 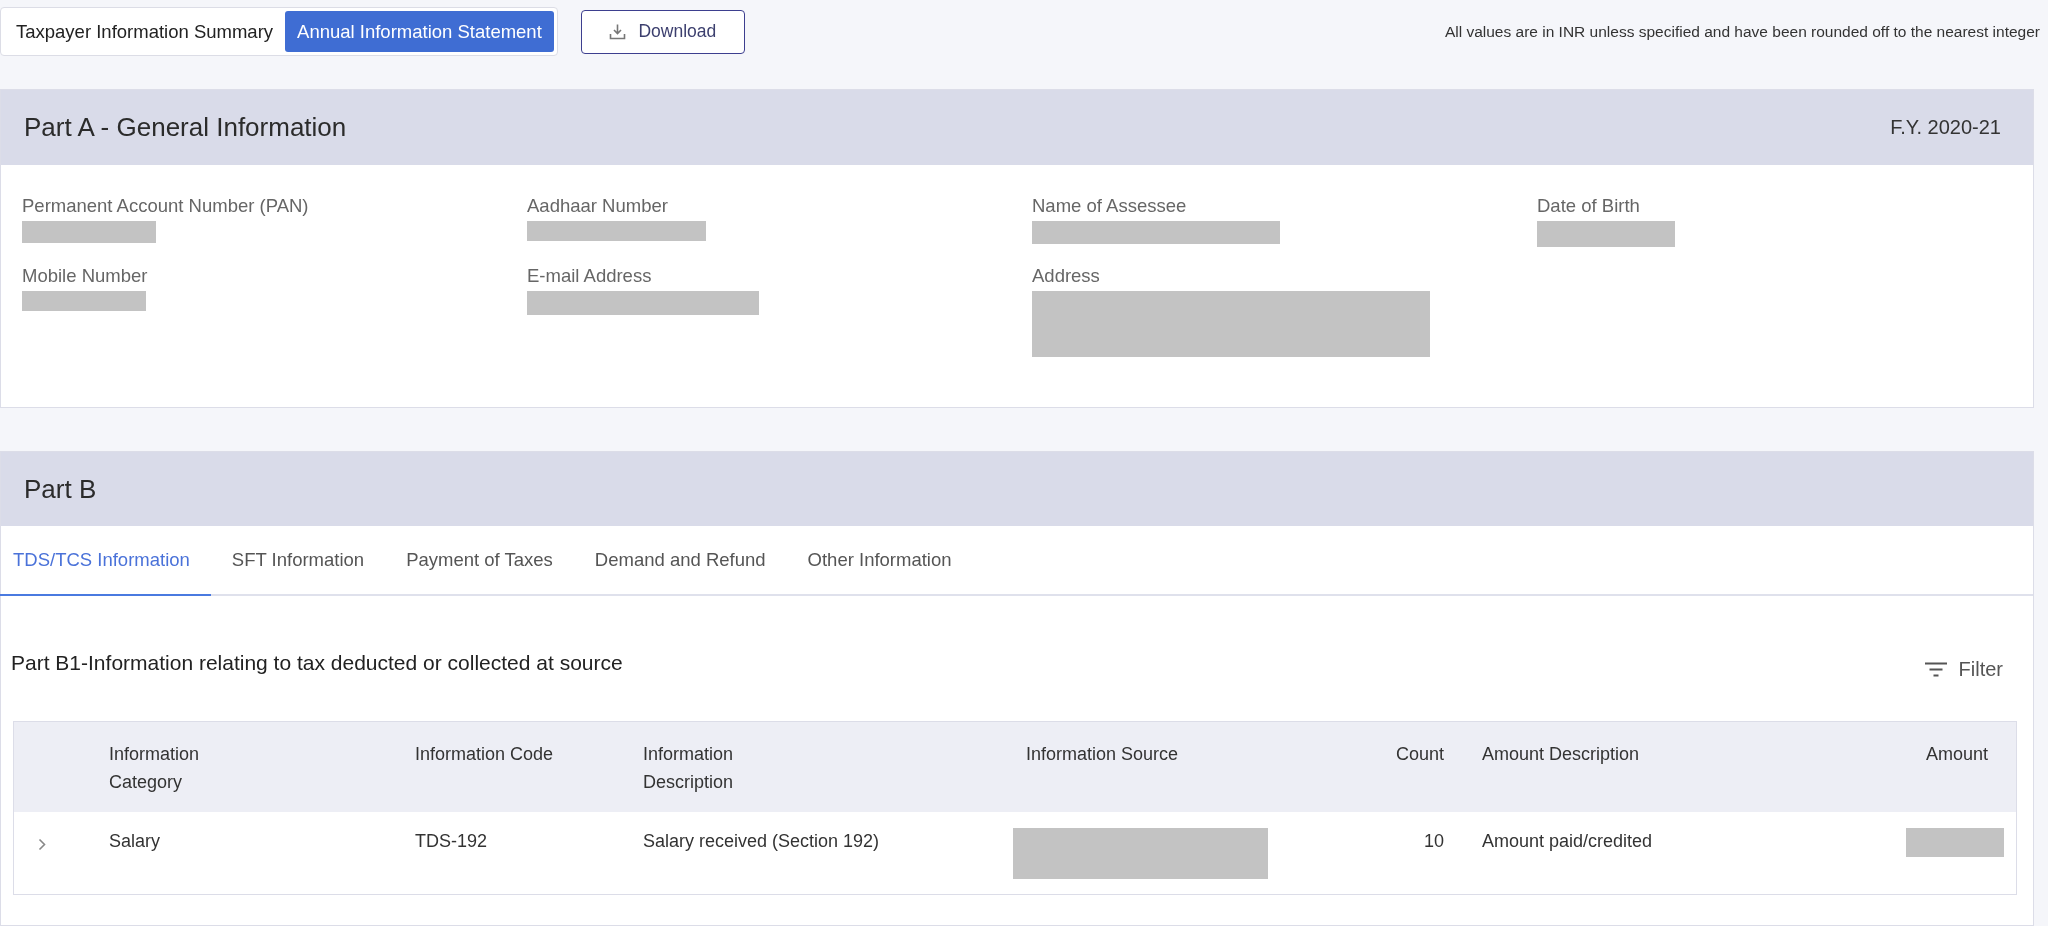 I want to click on card-title: Part B, so click(x=60, y=489).